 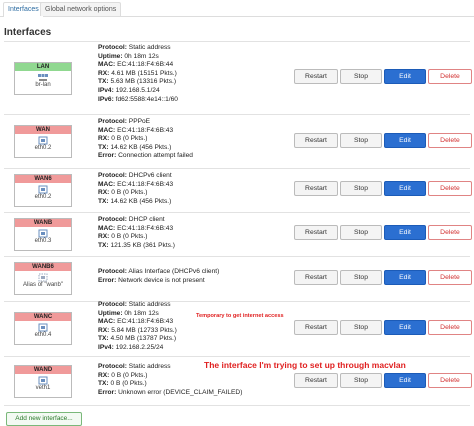 I want to click on interface-device: eth0.3, so click(x=43, y=241).